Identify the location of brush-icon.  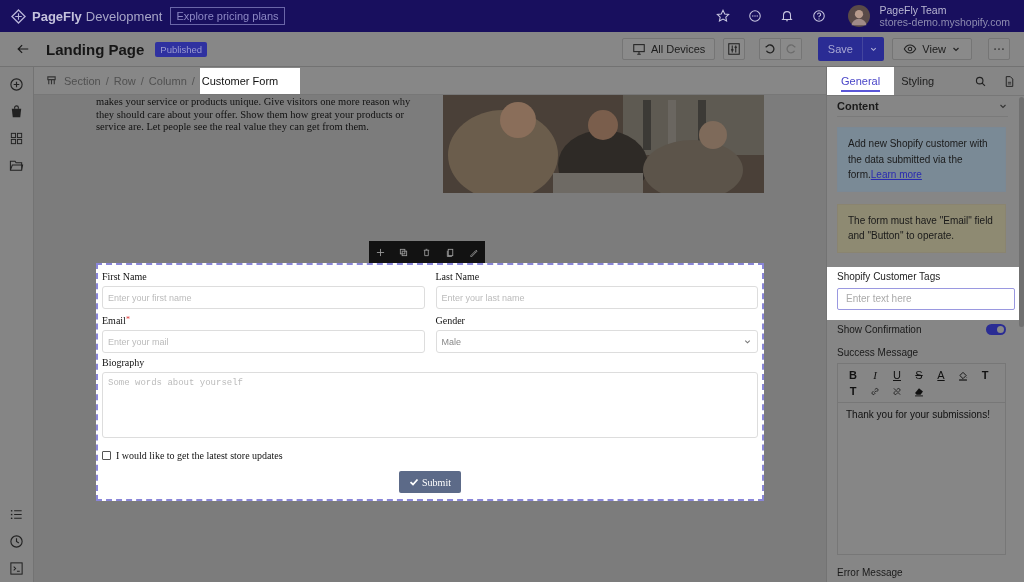
(473, 252).